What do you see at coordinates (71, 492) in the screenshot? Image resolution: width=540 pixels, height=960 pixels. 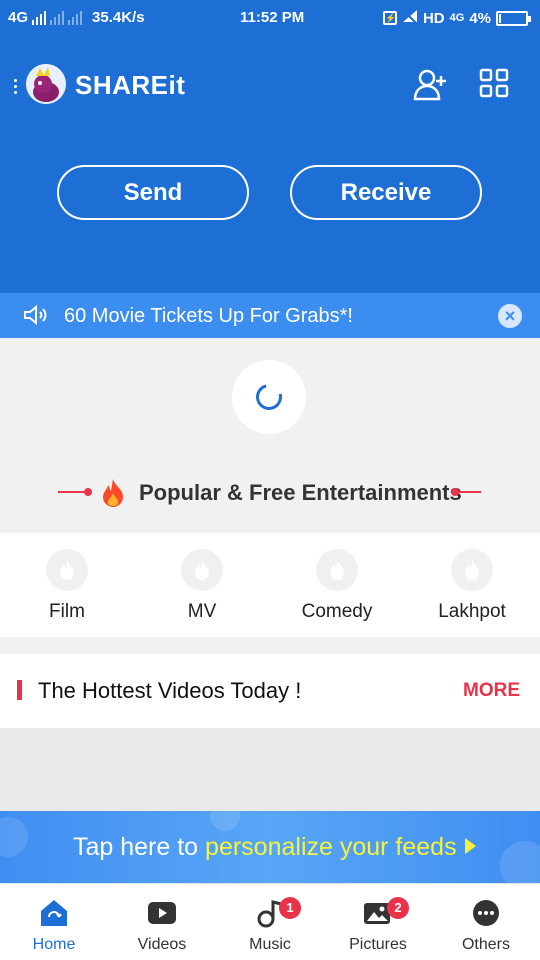 I see `divider-left` at bounding box center [71, 492].